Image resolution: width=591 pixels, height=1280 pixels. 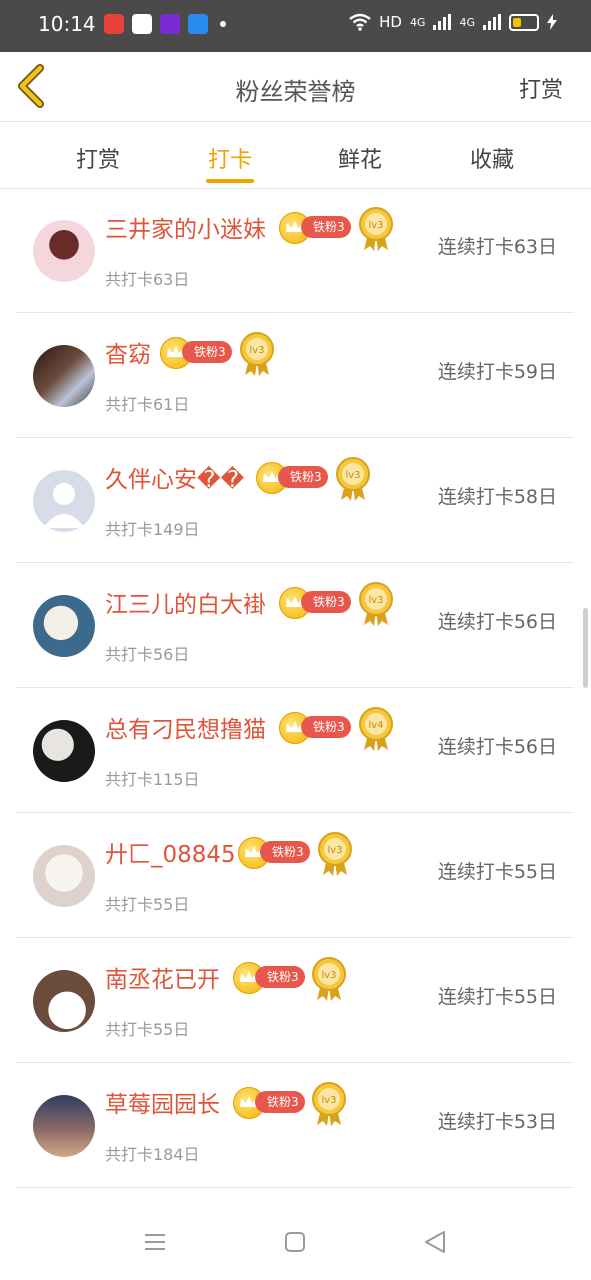 I want to click on back-triangle-icon, so click(x=435, y=1242).